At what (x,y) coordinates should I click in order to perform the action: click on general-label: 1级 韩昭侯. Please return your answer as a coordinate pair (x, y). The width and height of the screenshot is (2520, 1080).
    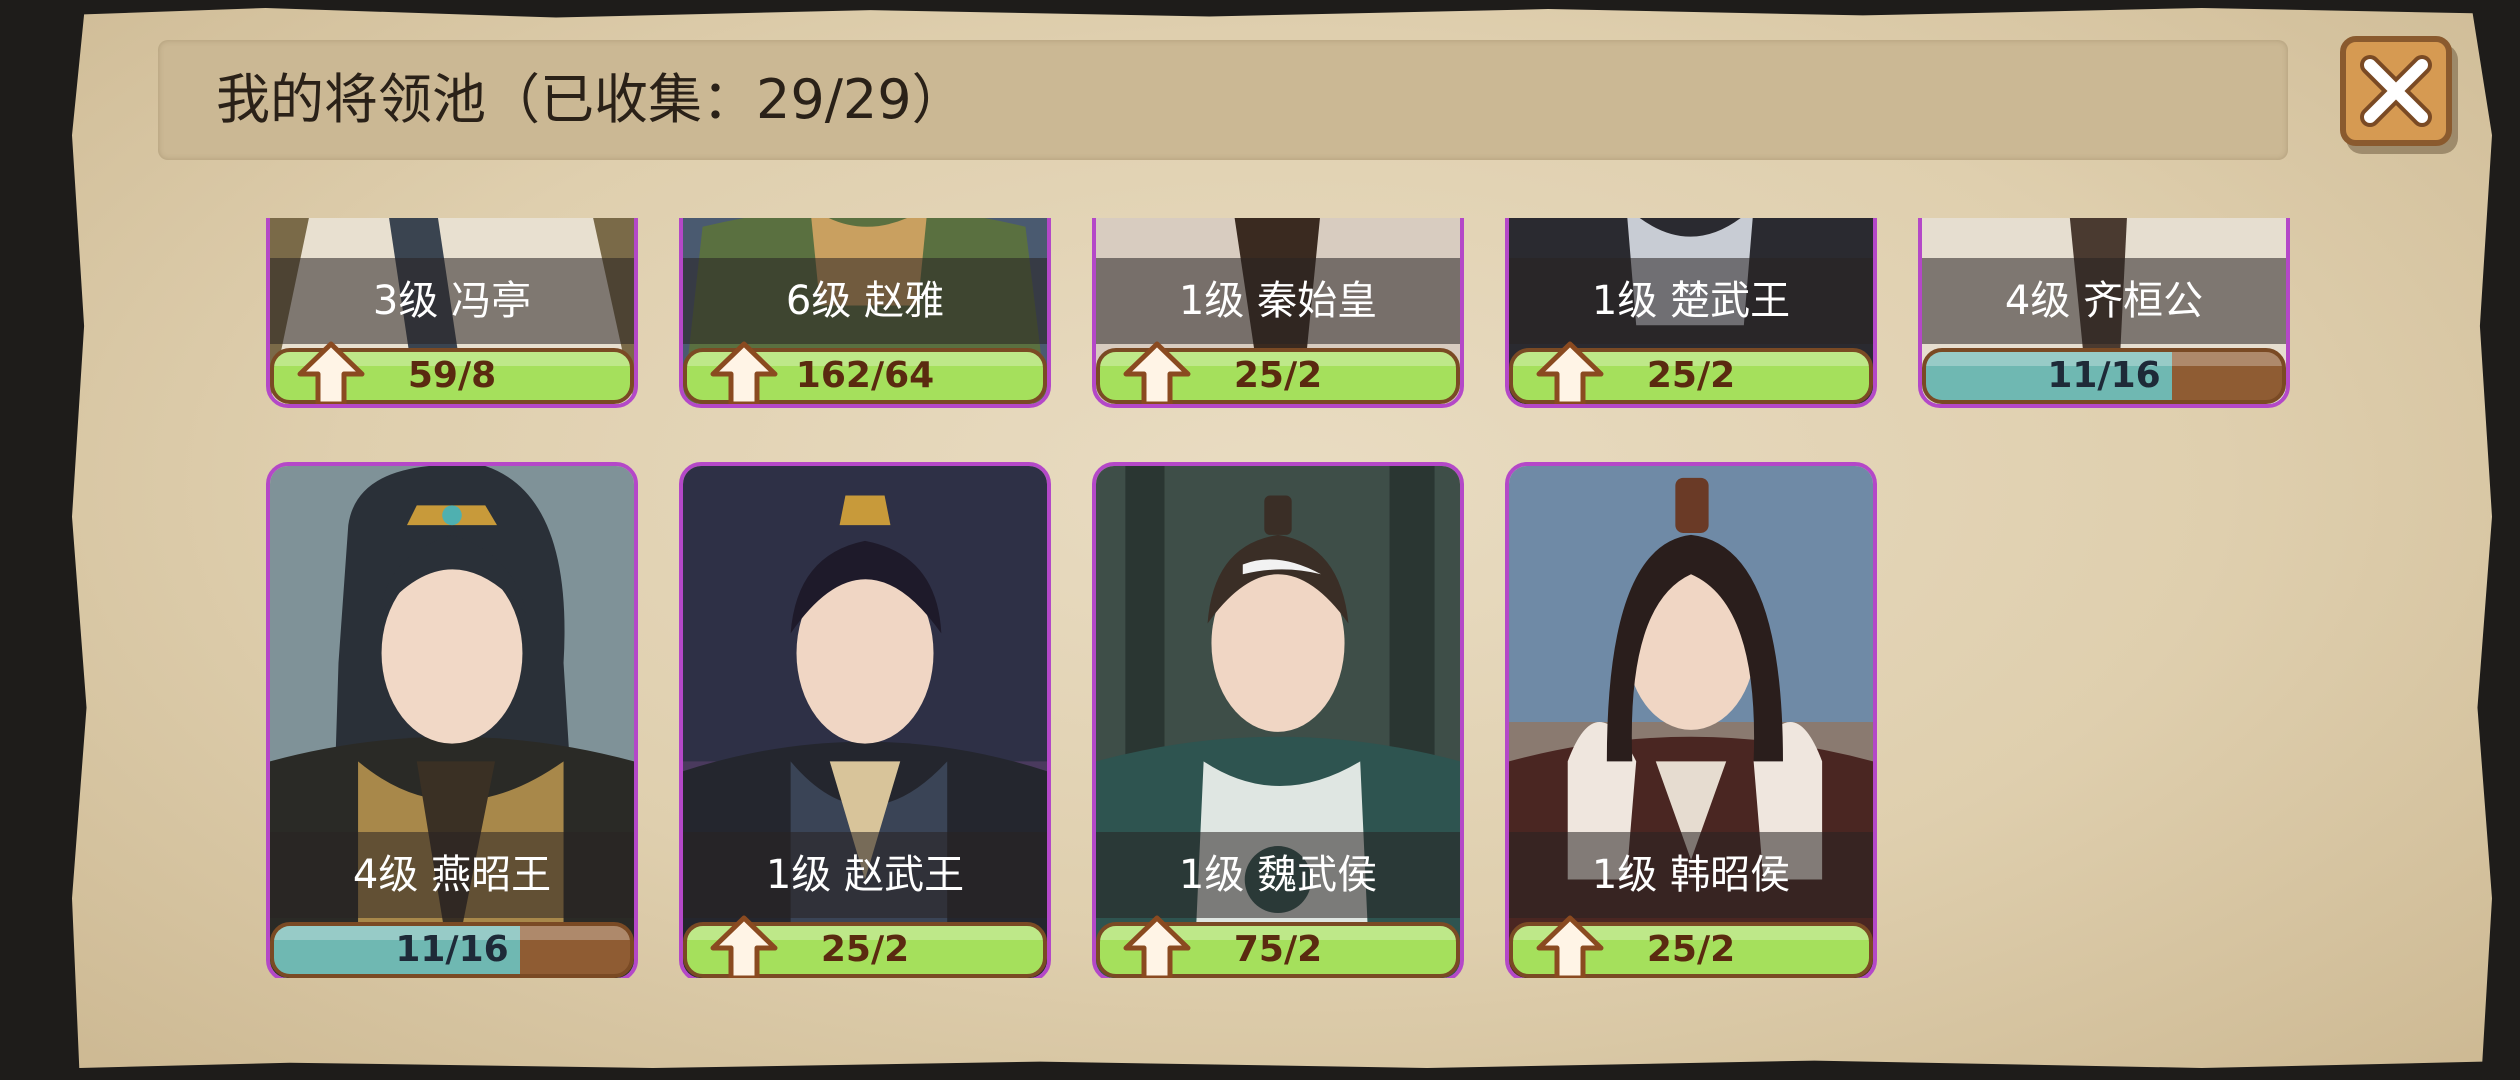
    Looking at the image, I should click on (1691, 875).